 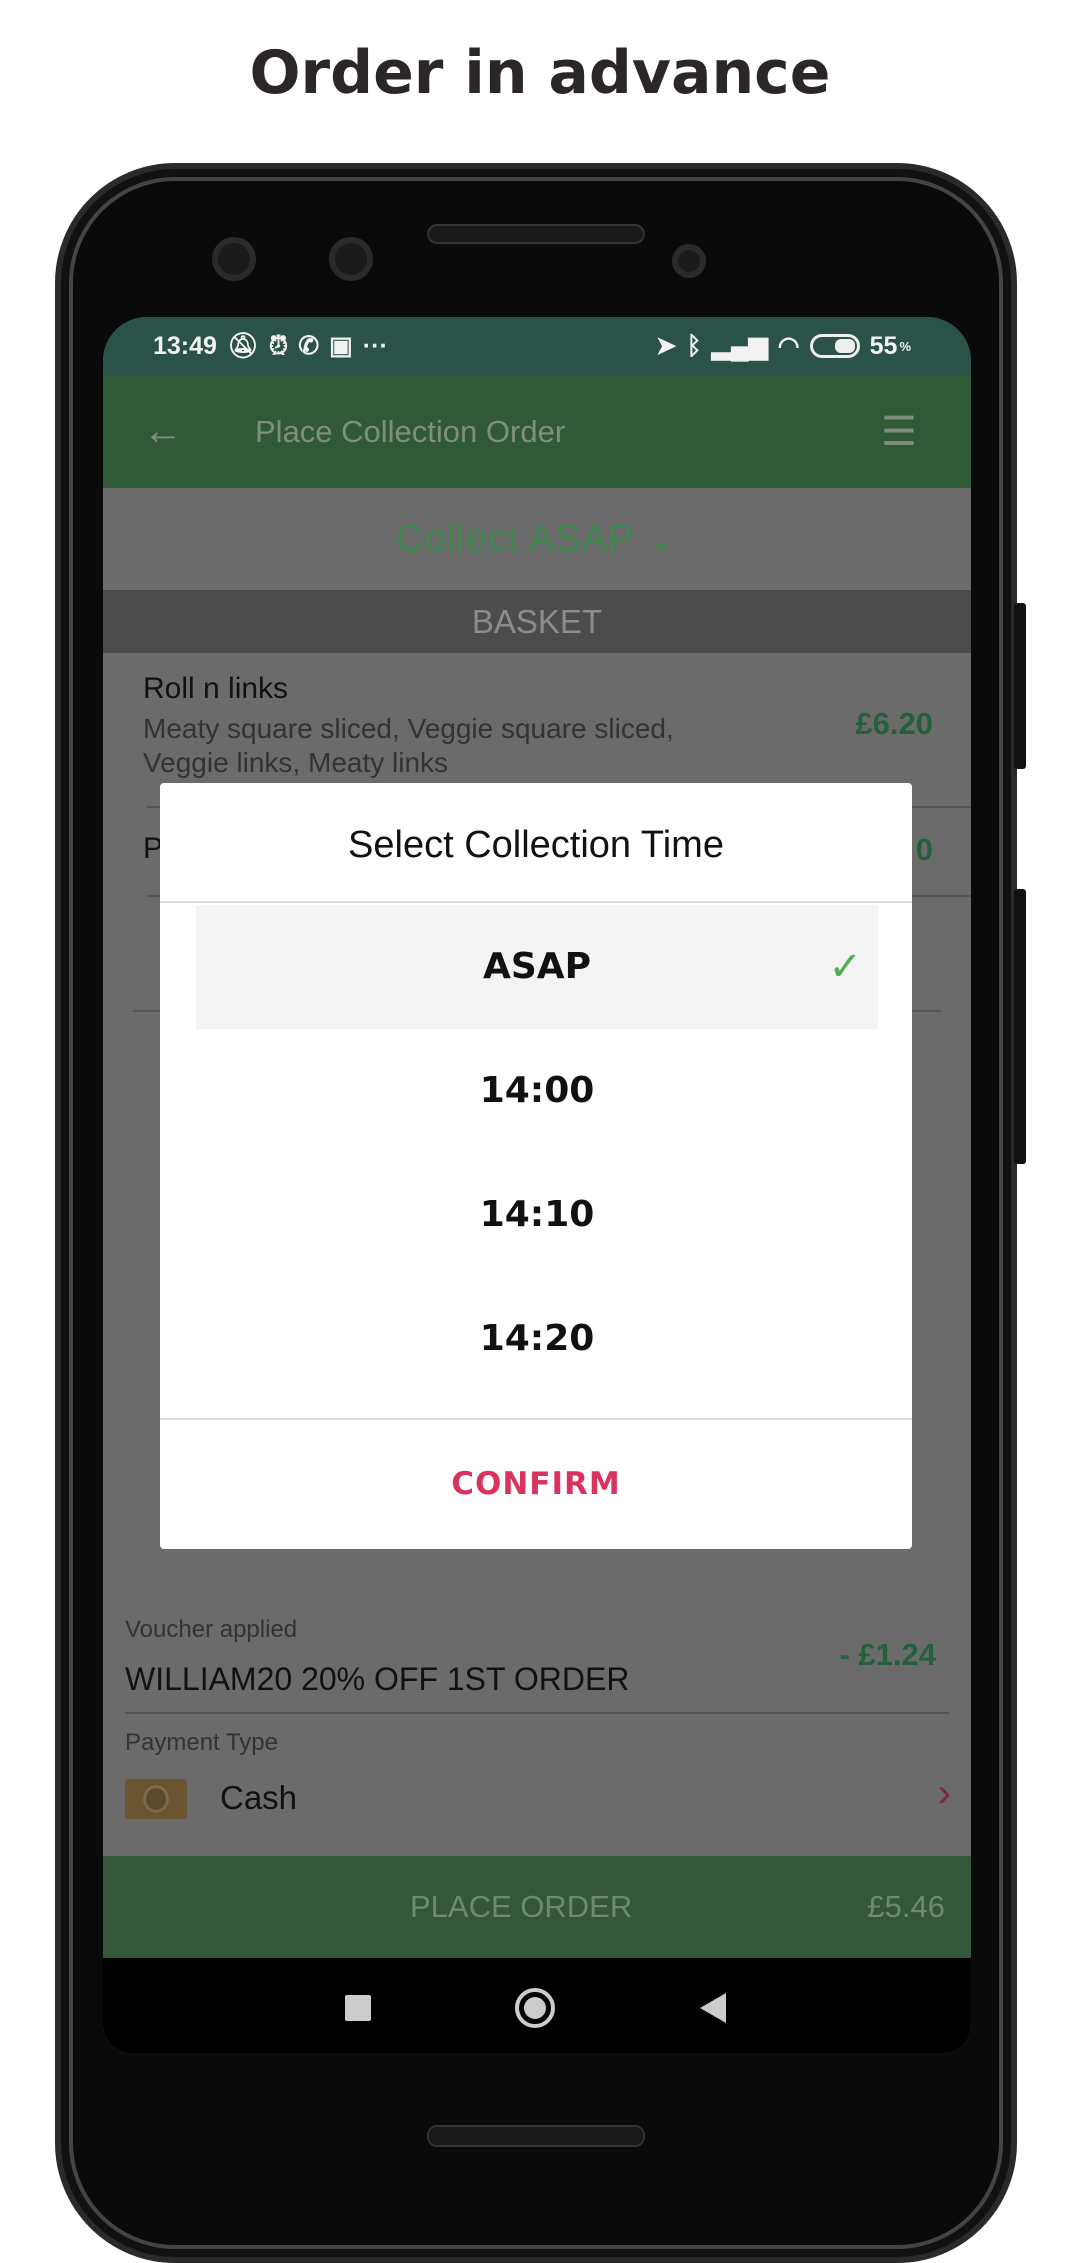 I want to click on more-icon: ···, so click(x=375, y=345).